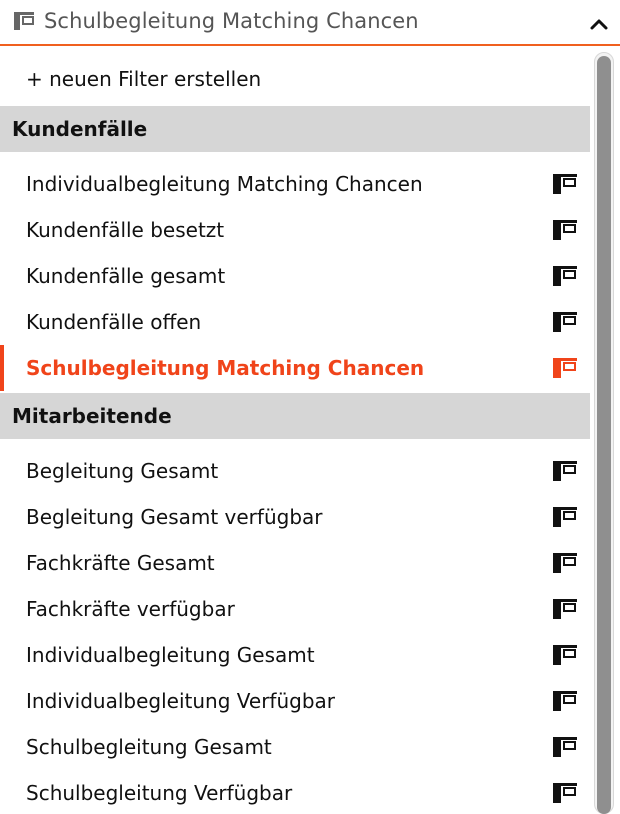  I want to click on filter-item-label: Schulbegleitung Verfügbar, so click(159, 793).